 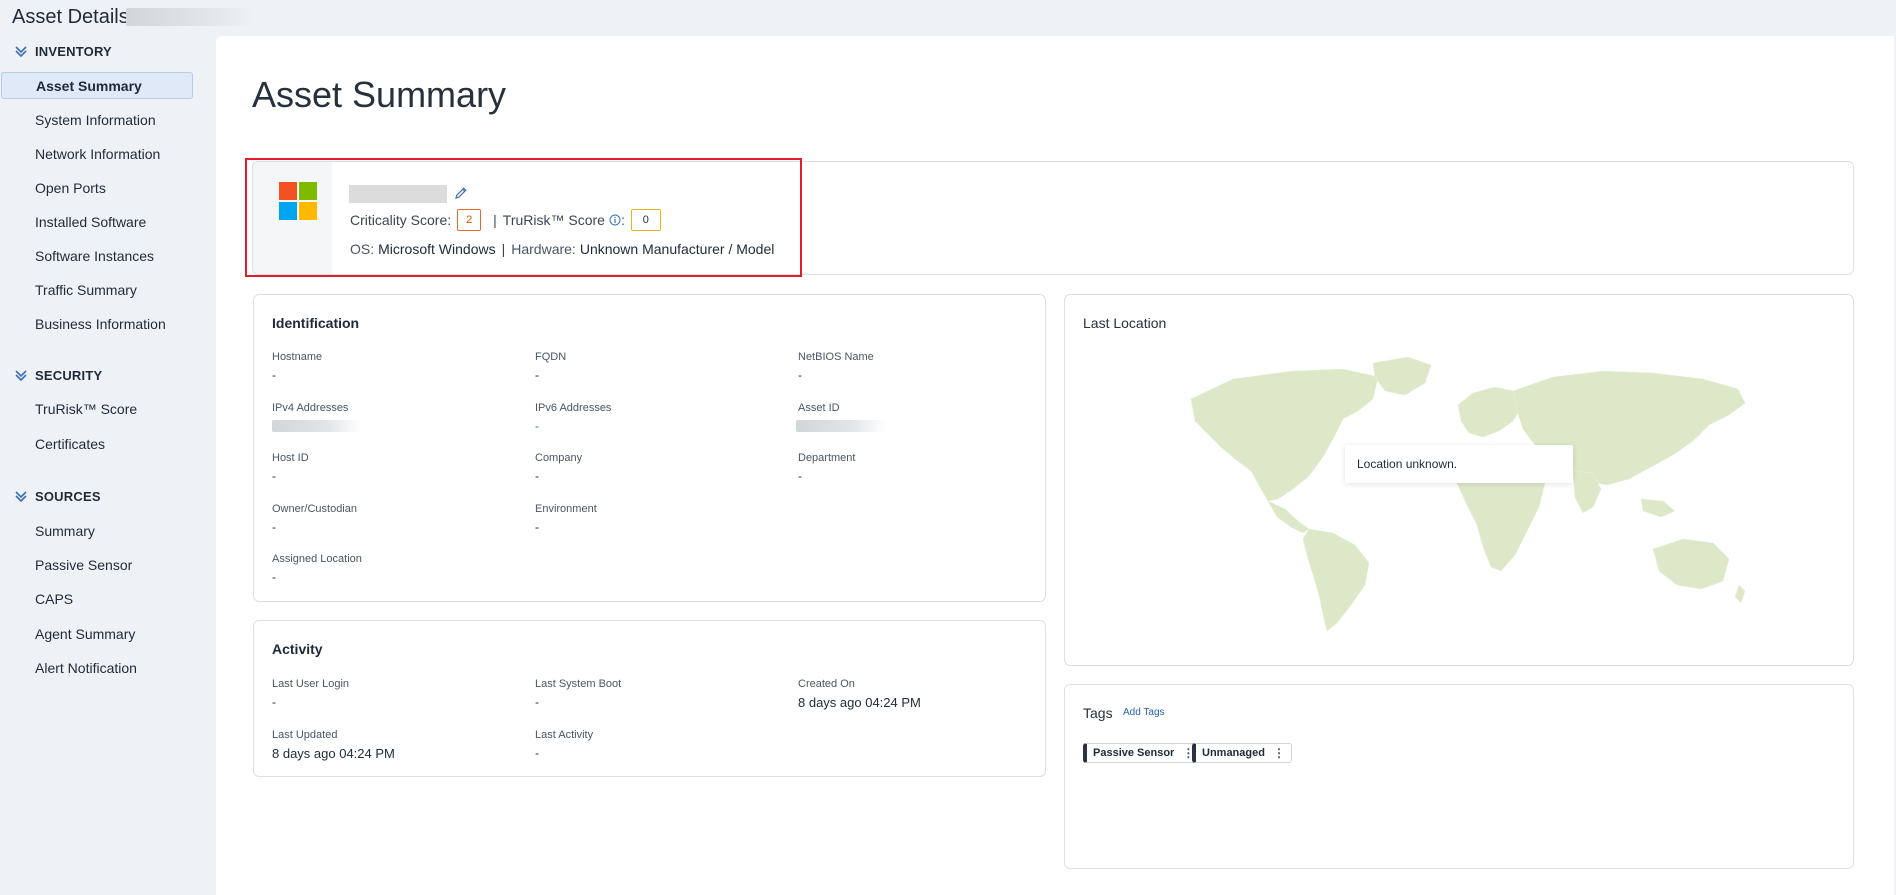 What do you see at coordinates (96, 633) in the screenshot?
I see `sidebar-item-agent-summary: Agent Summary` at bounding box center [96, 633].